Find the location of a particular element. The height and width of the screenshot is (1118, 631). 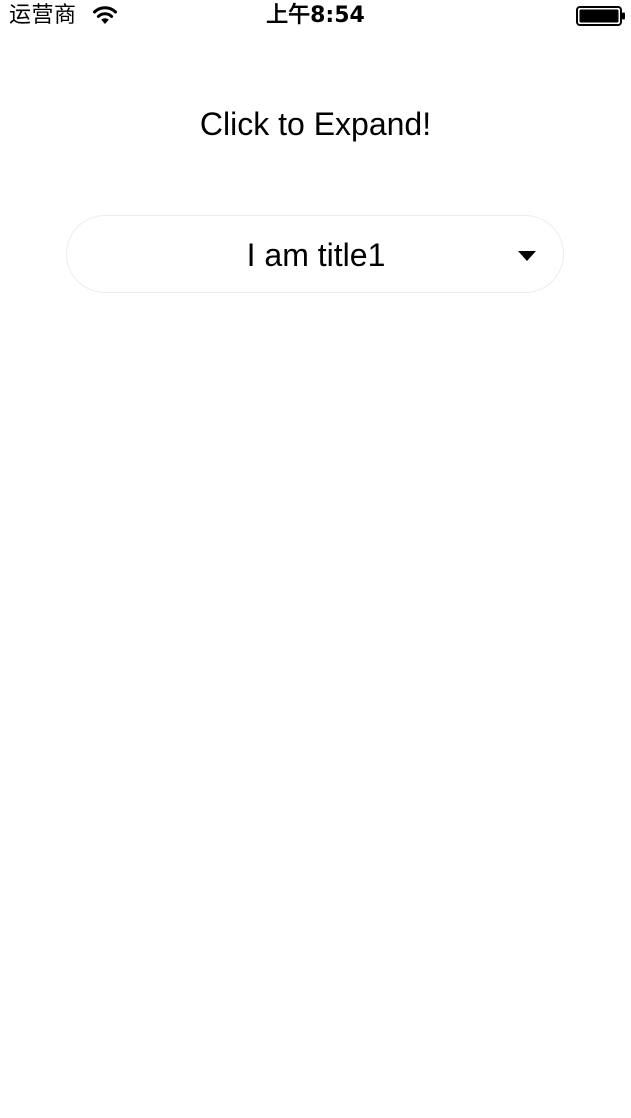

dropdown-selector: I am title1 is located at coordinates (315, 254).